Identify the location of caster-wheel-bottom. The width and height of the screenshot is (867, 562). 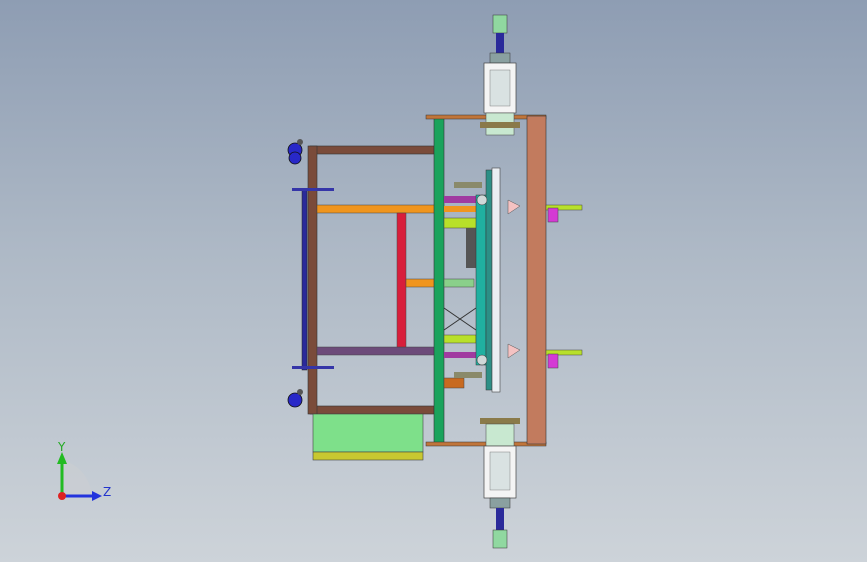
(295, 398).